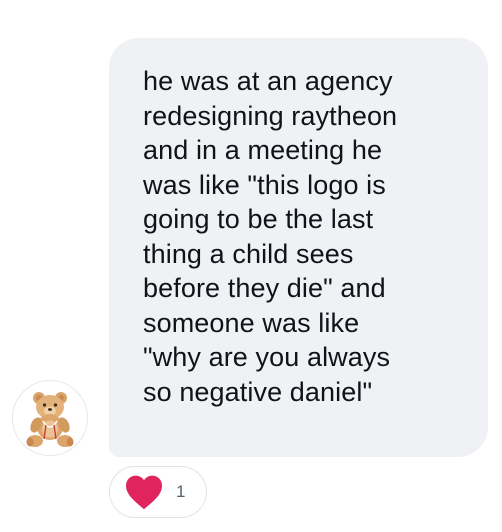  I want to click on heart-reaction-button: 1, so click(158, 492).